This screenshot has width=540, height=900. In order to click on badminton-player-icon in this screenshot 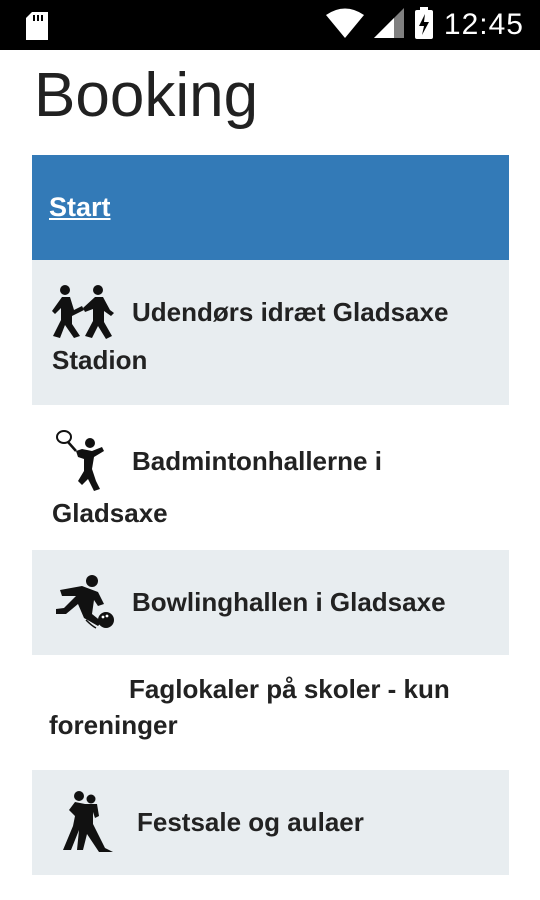, I will do `click(83, 461)`.